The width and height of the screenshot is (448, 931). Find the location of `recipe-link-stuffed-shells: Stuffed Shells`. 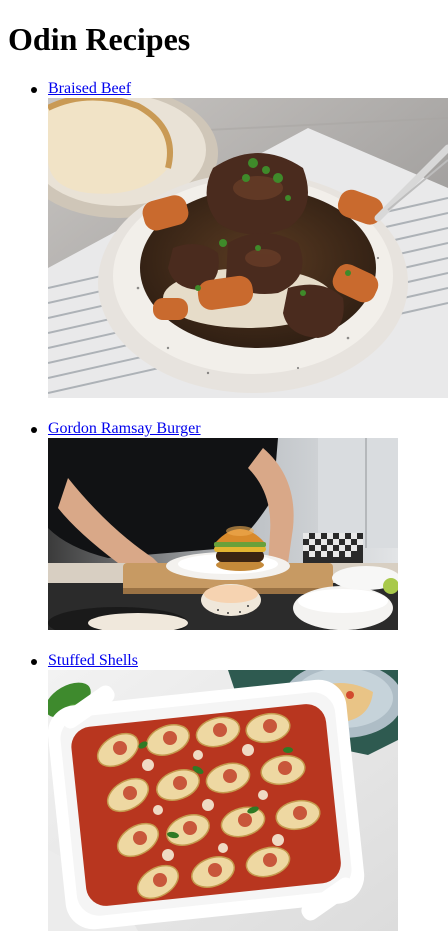

recipe-link-stuffed-shells: Stuffed Shells is located at coordinates (223, 661).